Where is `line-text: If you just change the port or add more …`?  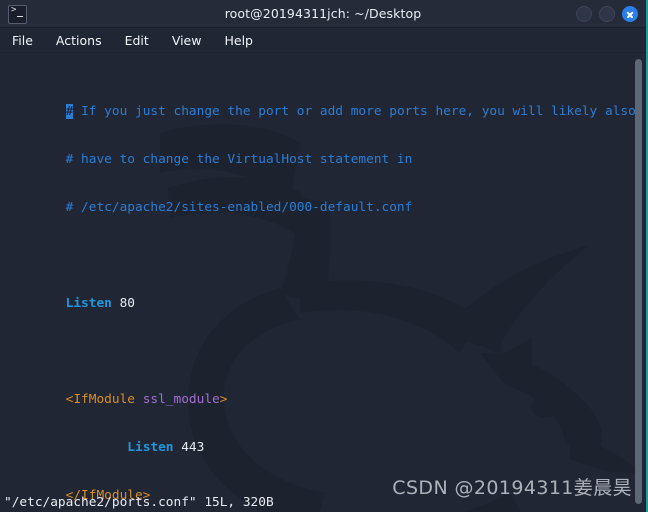
line-text: If you just change the port or add more … is located at coordinates (354, 111).